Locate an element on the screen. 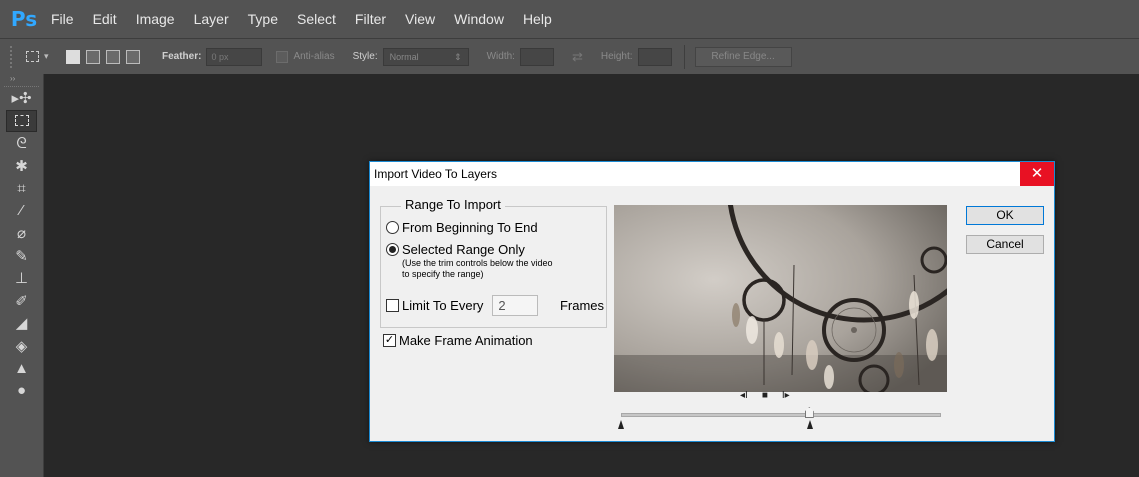 This screenshot has width=1139, height=477. transport-controls: ◂I ■ I▸ is located at coordinates (765, 395).